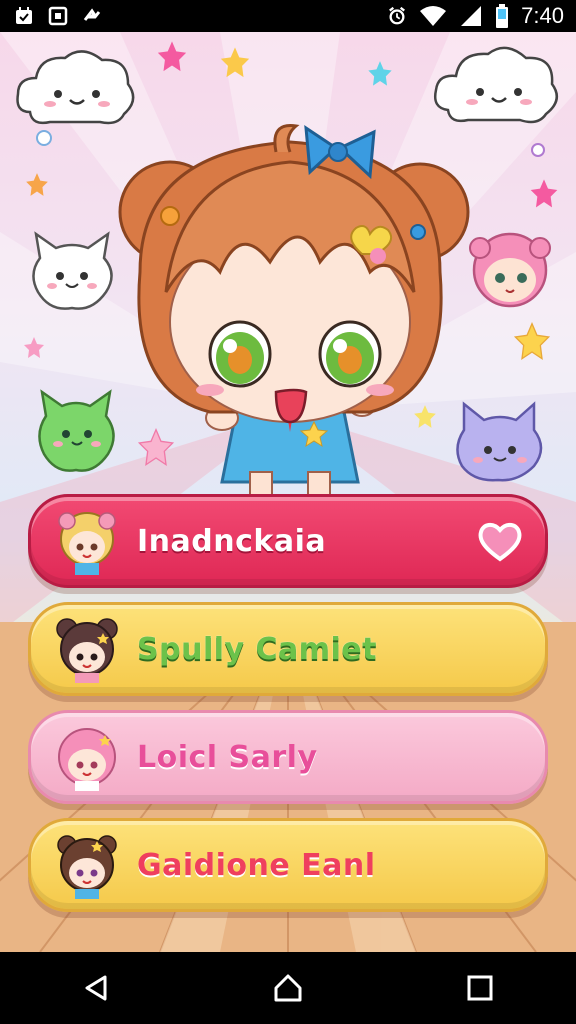 This screenshot has width=576, height=1024. I want to click on recents-icon, so click(480, 988).